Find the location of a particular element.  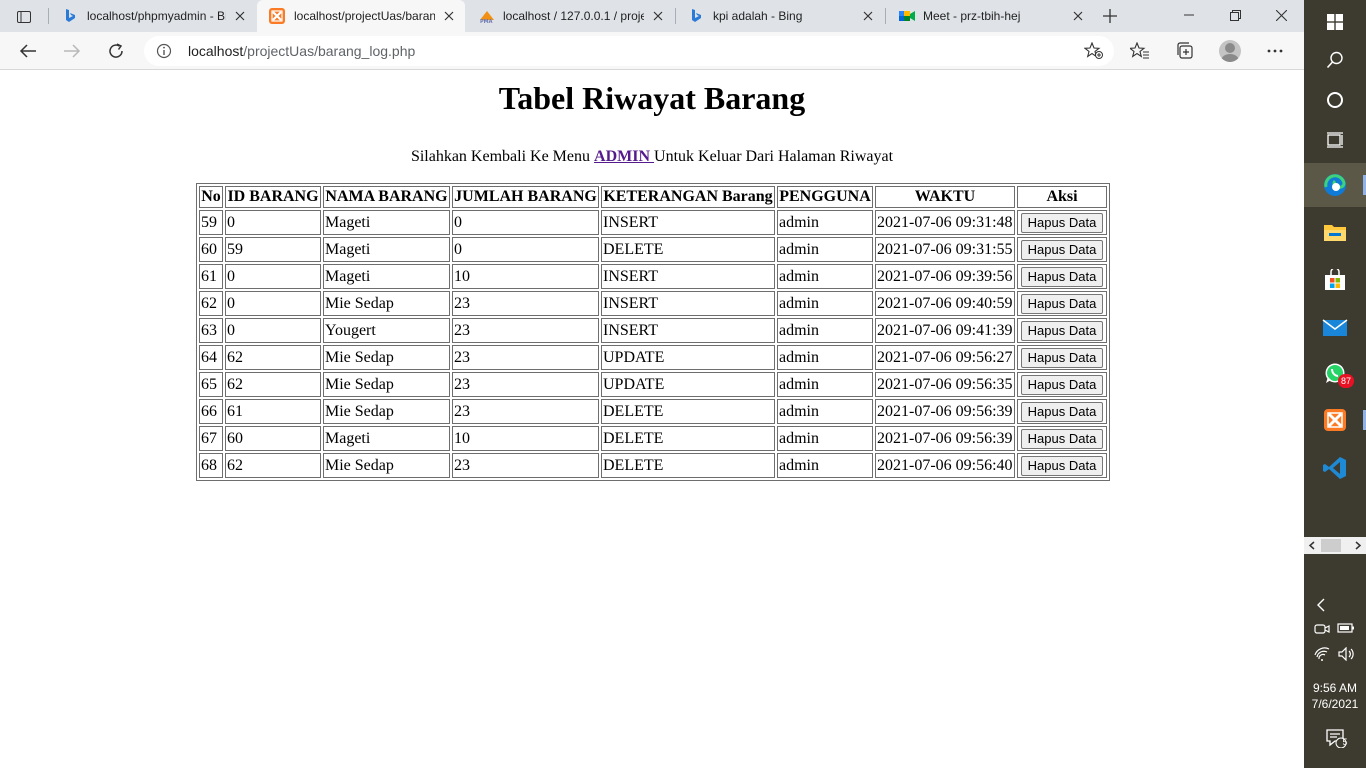

battery-indicator is located at coordinates (1346, 629).